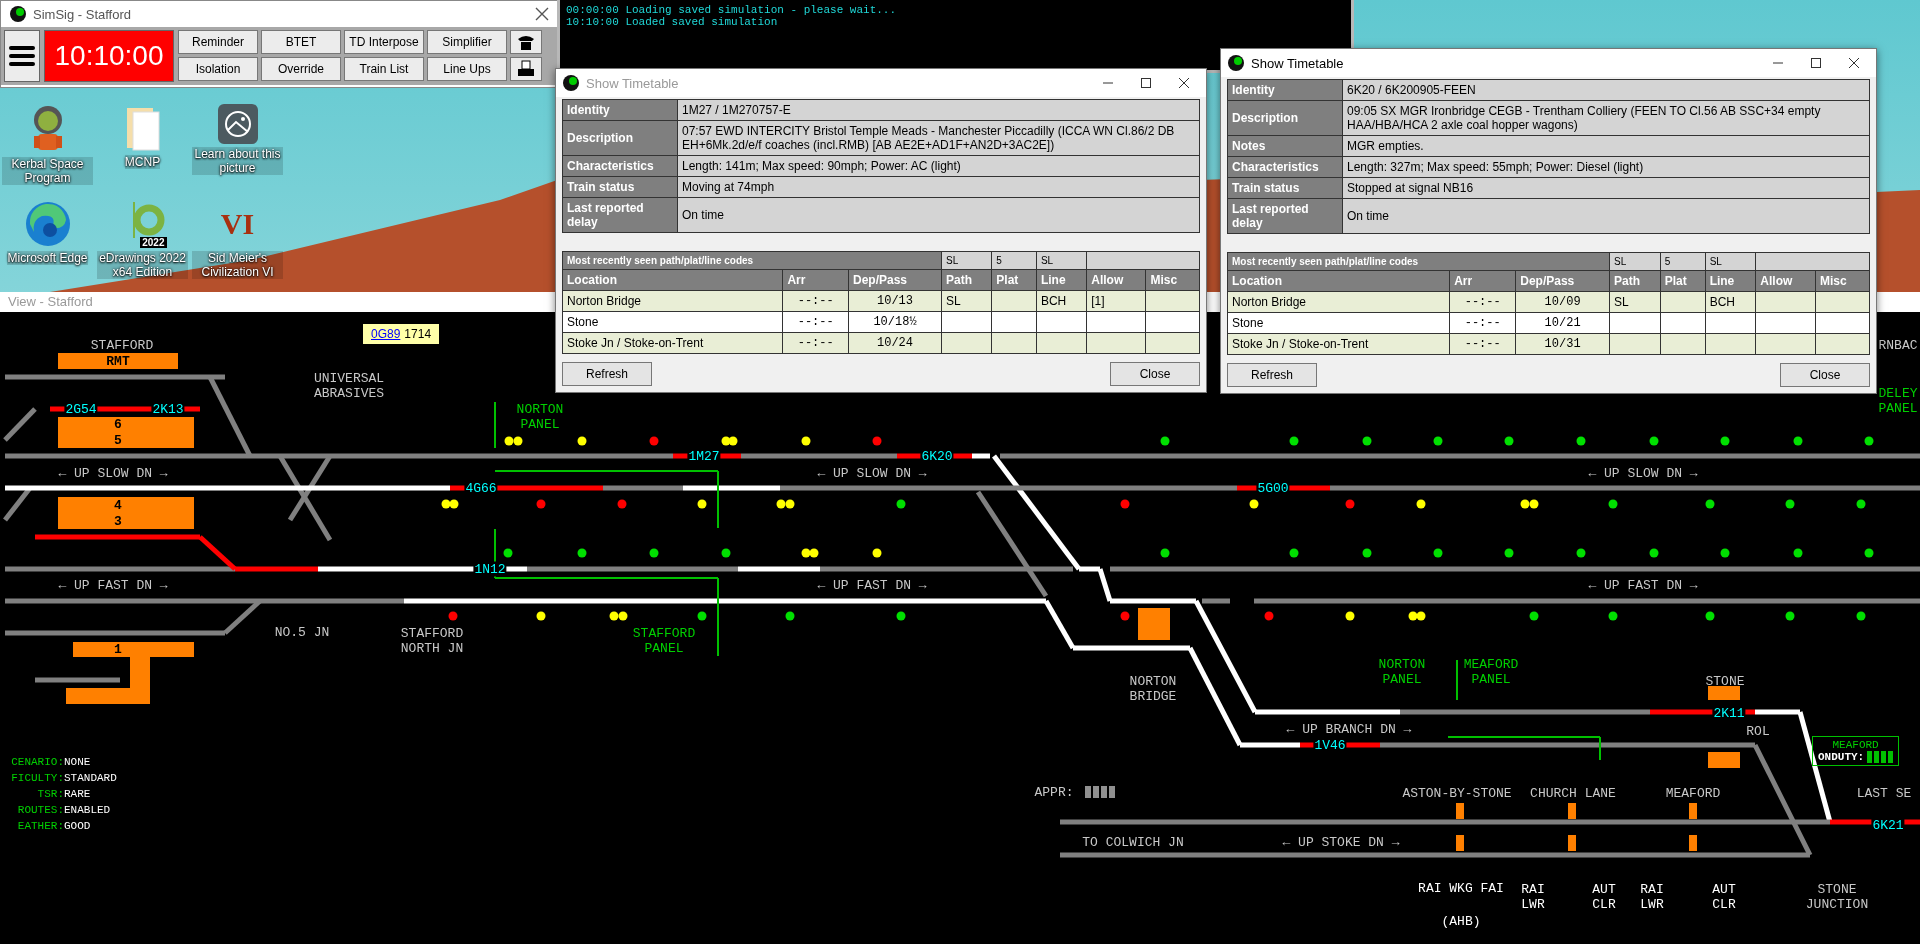  Describe the element at coordinates (432, 641) in the screenshot. I see `location-label: STAFFORD NORTH JN` at that location.